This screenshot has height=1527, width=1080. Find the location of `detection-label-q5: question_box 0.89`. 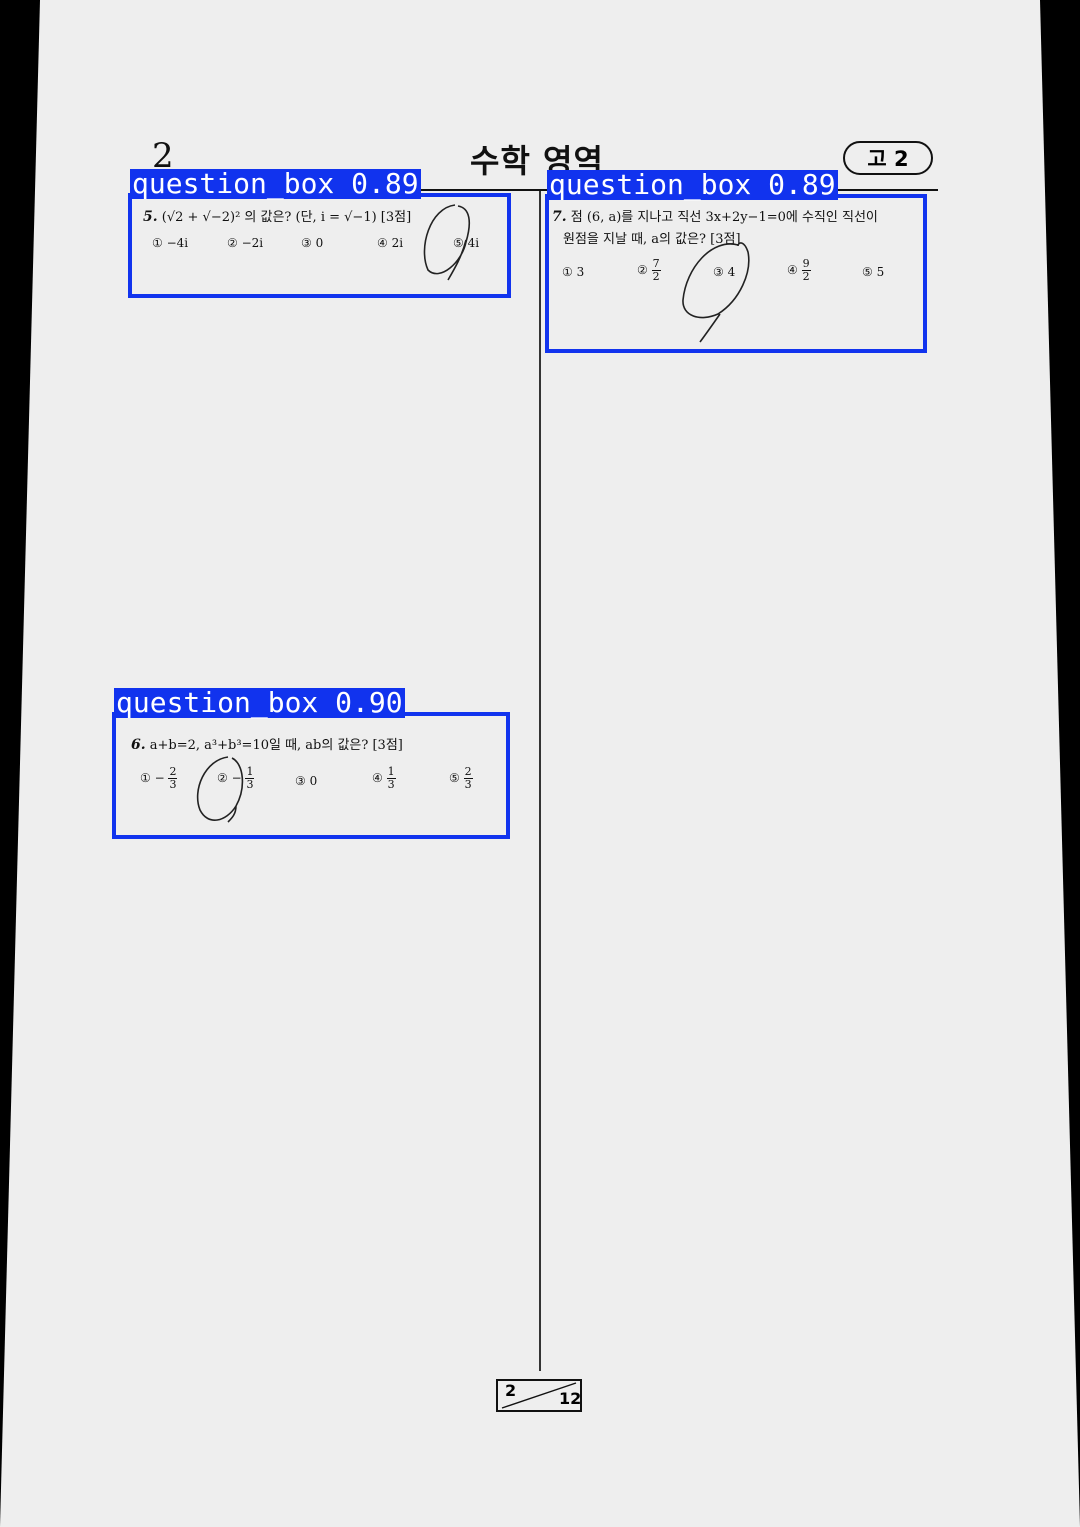

detection-label-q5: question_box 0.89 is located at coordinates (275, 183).